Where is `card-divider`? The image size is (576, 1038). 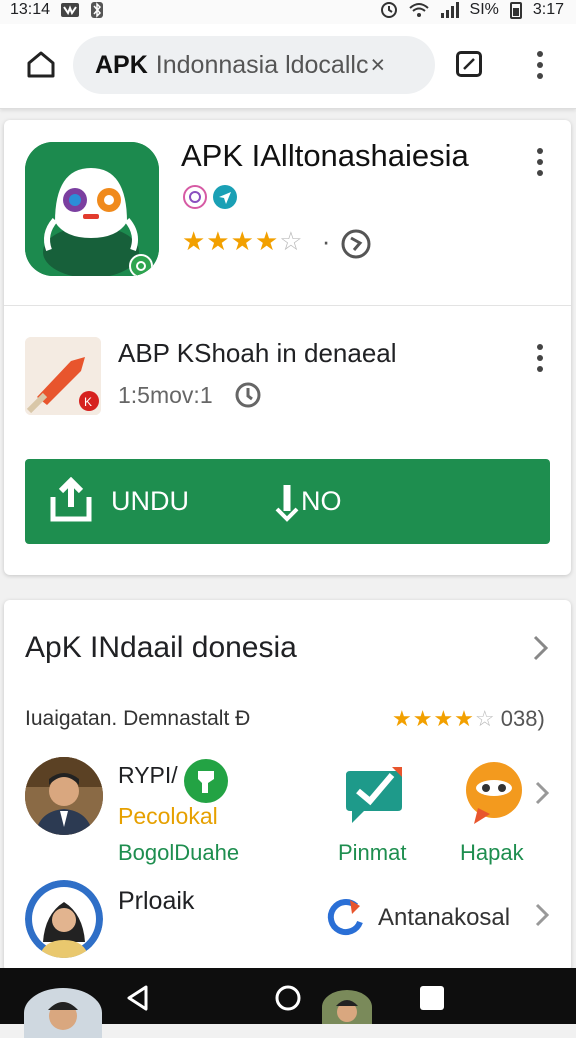 card-divider is located at coordinates (287, 305).